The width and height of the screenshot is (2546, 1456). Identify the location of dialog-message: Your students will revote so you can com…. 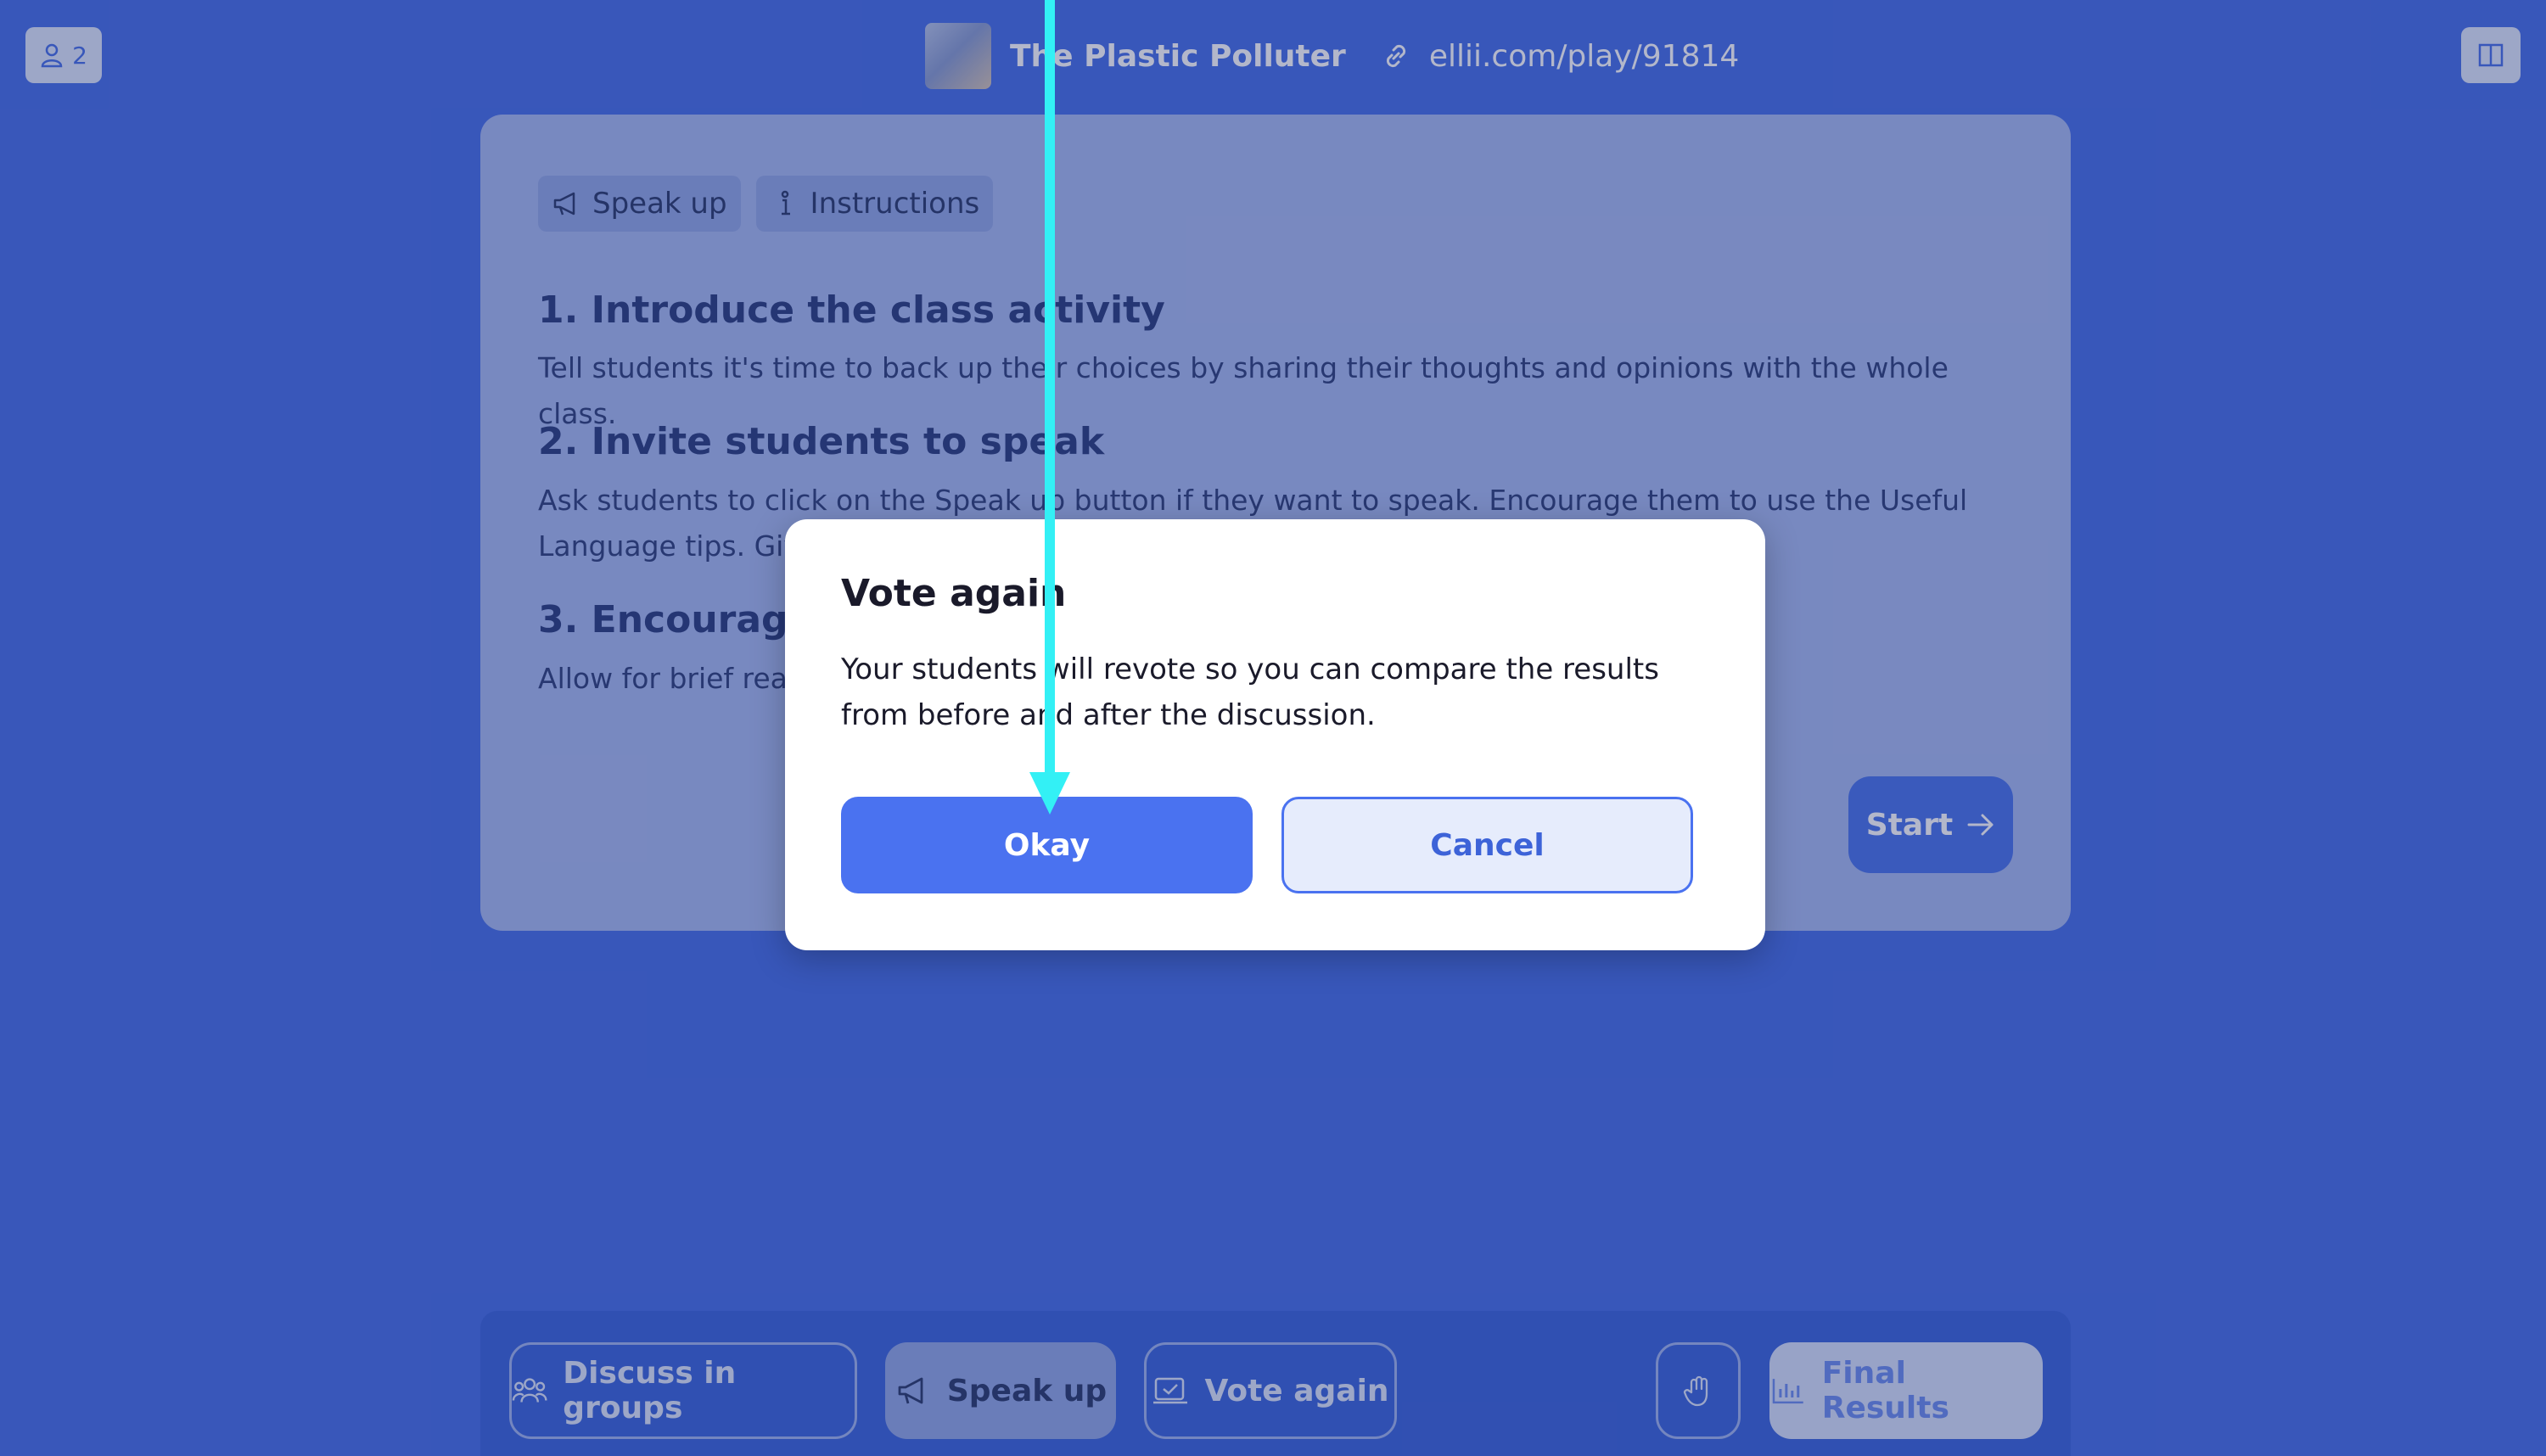
(1250, 692).